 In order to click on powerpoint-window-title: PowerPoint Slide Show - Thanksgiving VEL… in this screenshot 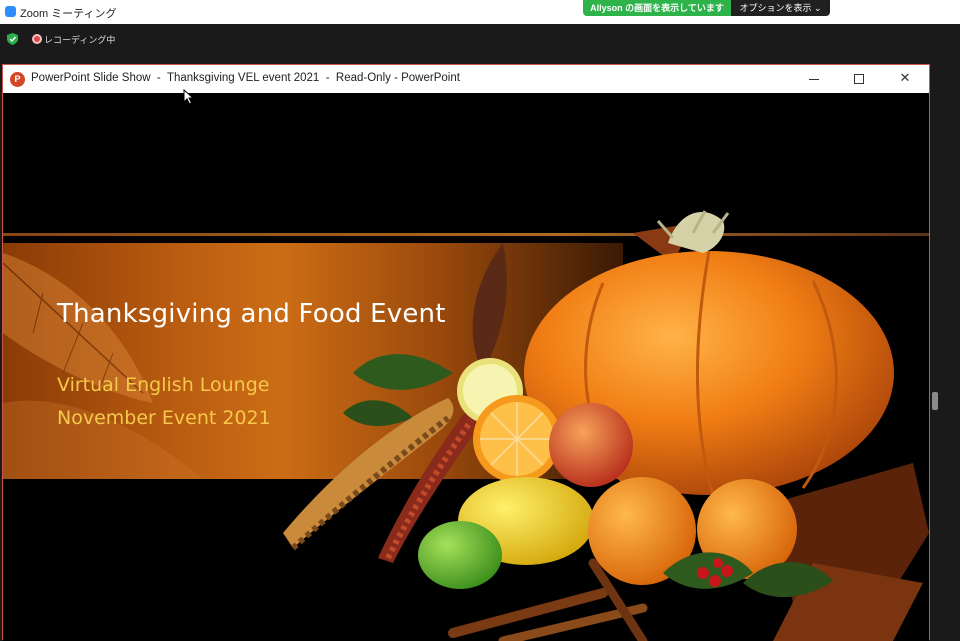, I will do `click(245, 78)`.